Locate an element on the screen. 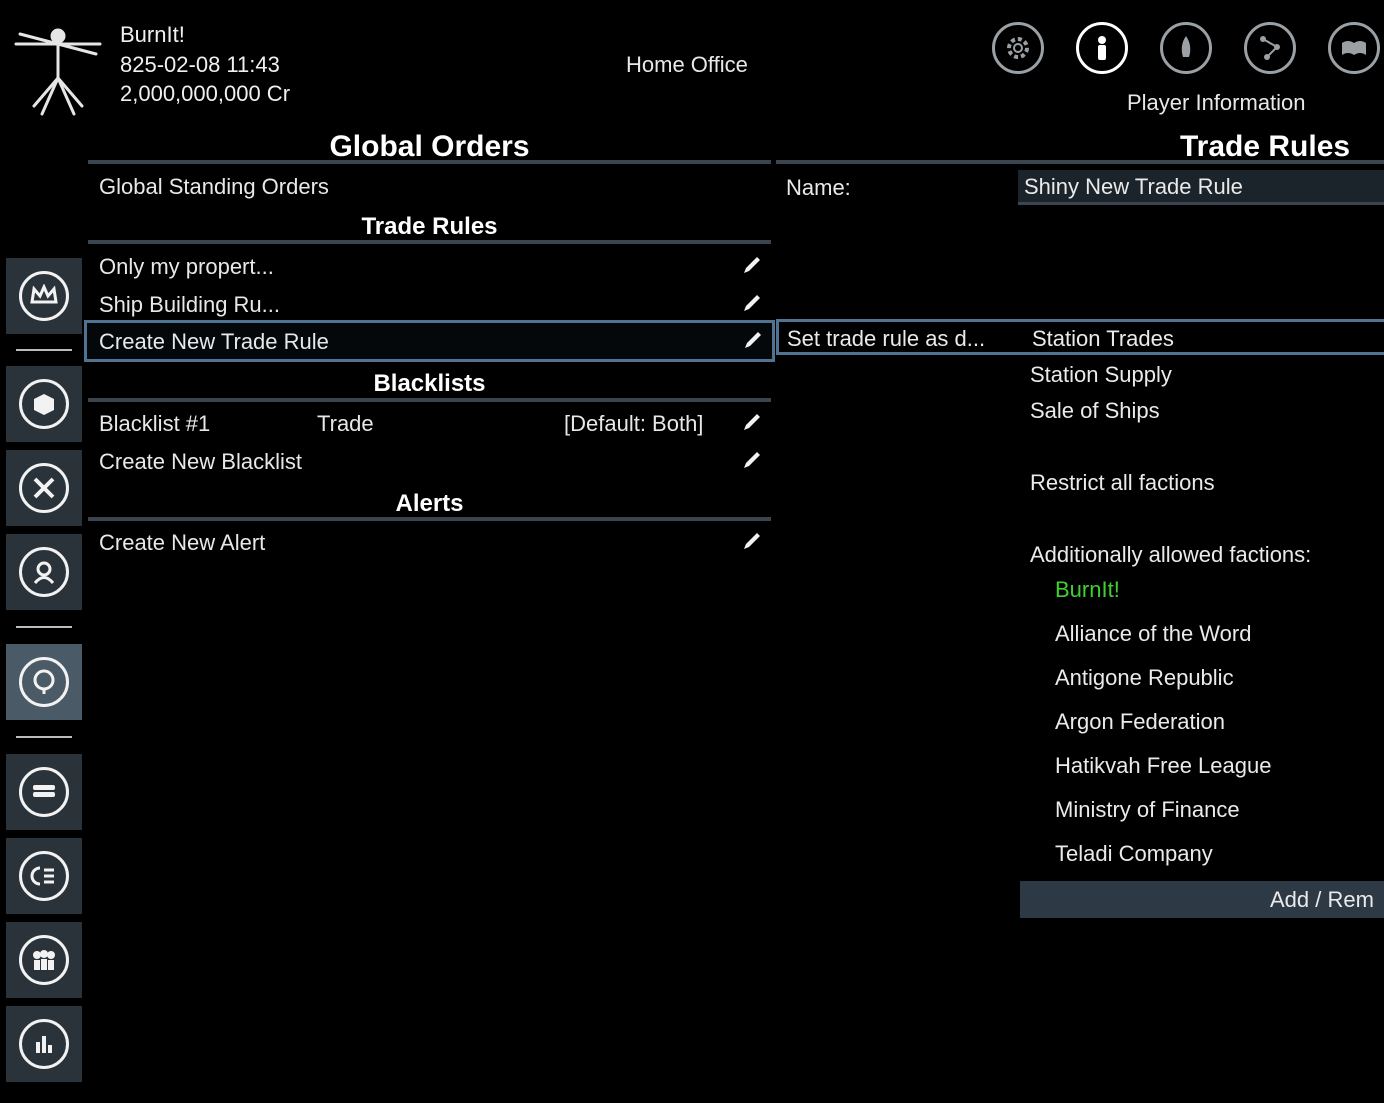 The height and width of the screenshot is (1103, 1384). player-icon is located at coordinates (1102, 48).